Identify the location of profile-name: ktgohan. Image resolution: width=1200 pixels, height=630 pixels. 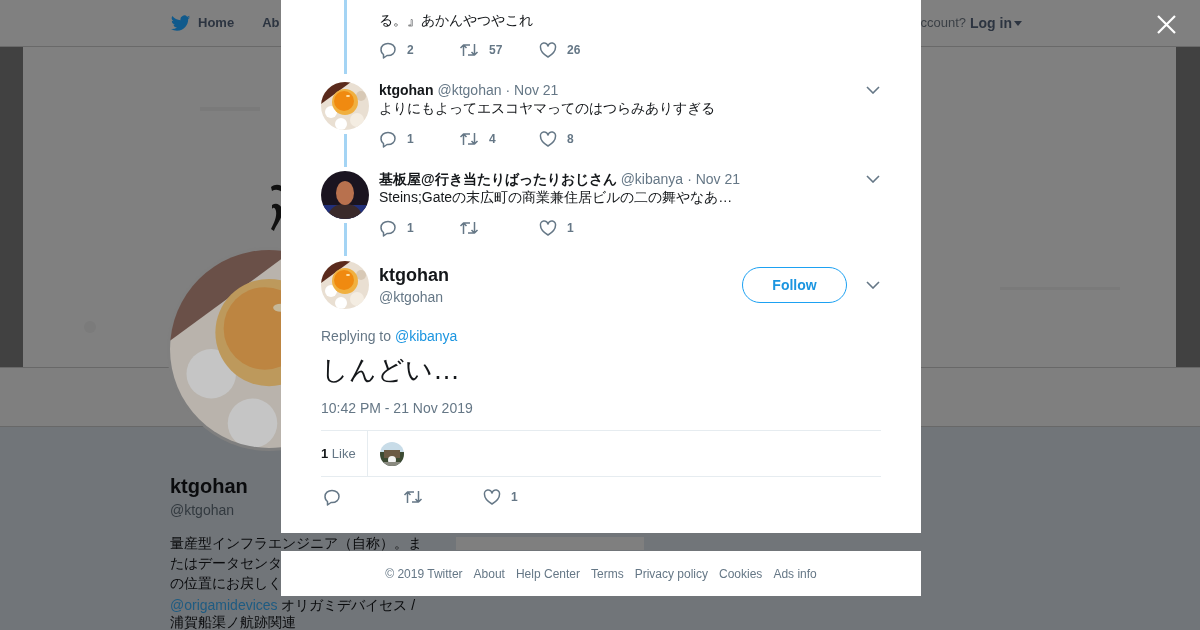
(209, 486).